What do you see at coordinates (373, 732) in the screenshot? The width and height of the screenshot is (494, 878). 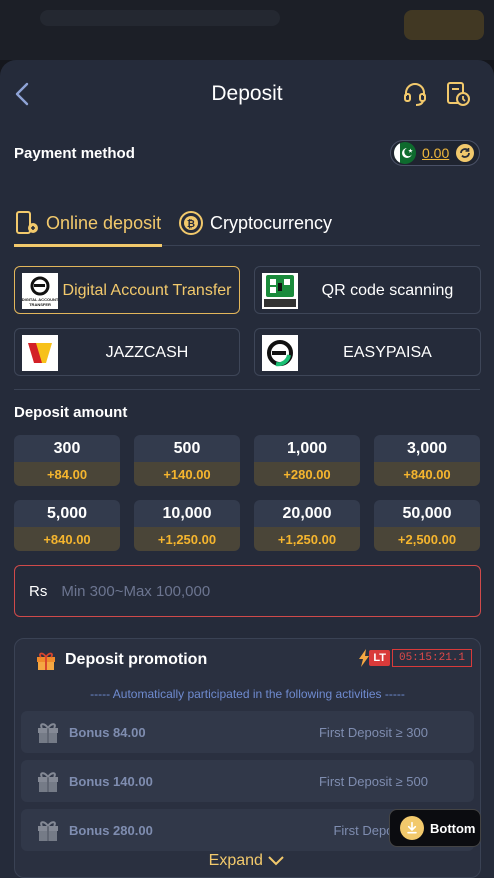 I see `bonus-condition: First Deposit ≥ 300` at bounding box center [373, 732].